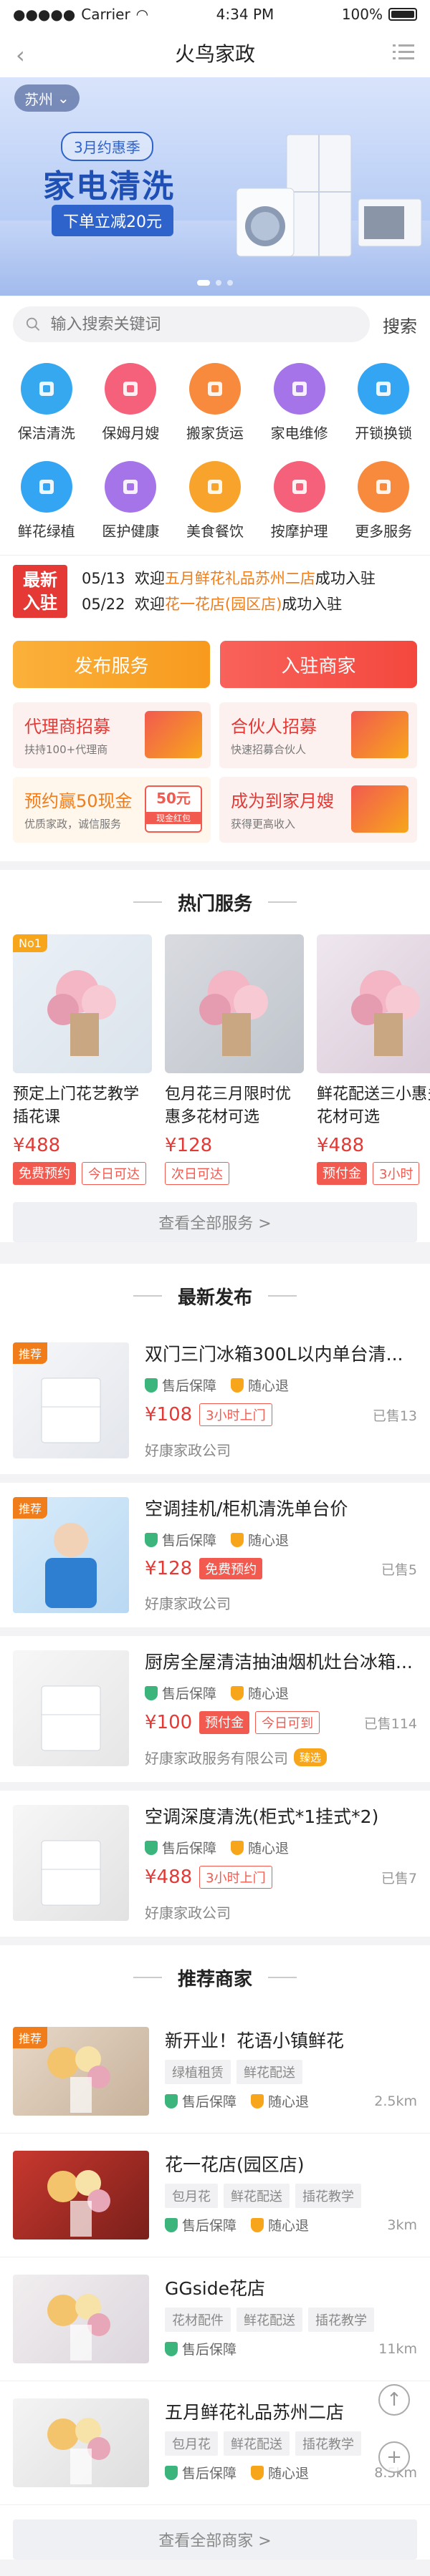  What do you see at coordinates (173, 809) in the screenshot?
I see `coupon-illustration: 50元 现金红包` at bounding box center [173, 809].